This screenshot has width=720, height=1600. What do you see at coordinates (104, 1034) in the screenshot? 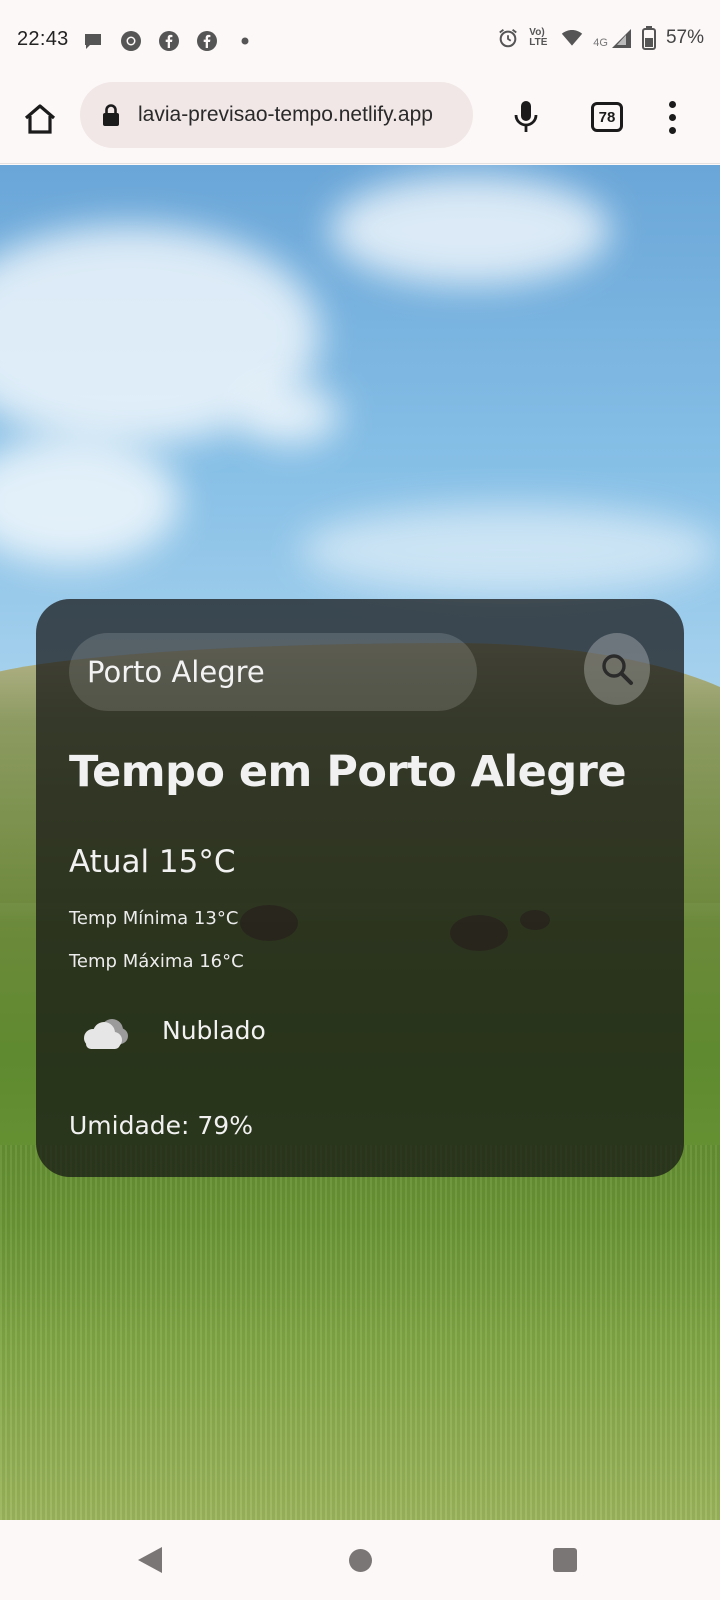
I see `cloud-icon` at bounding box center [104, 1034].